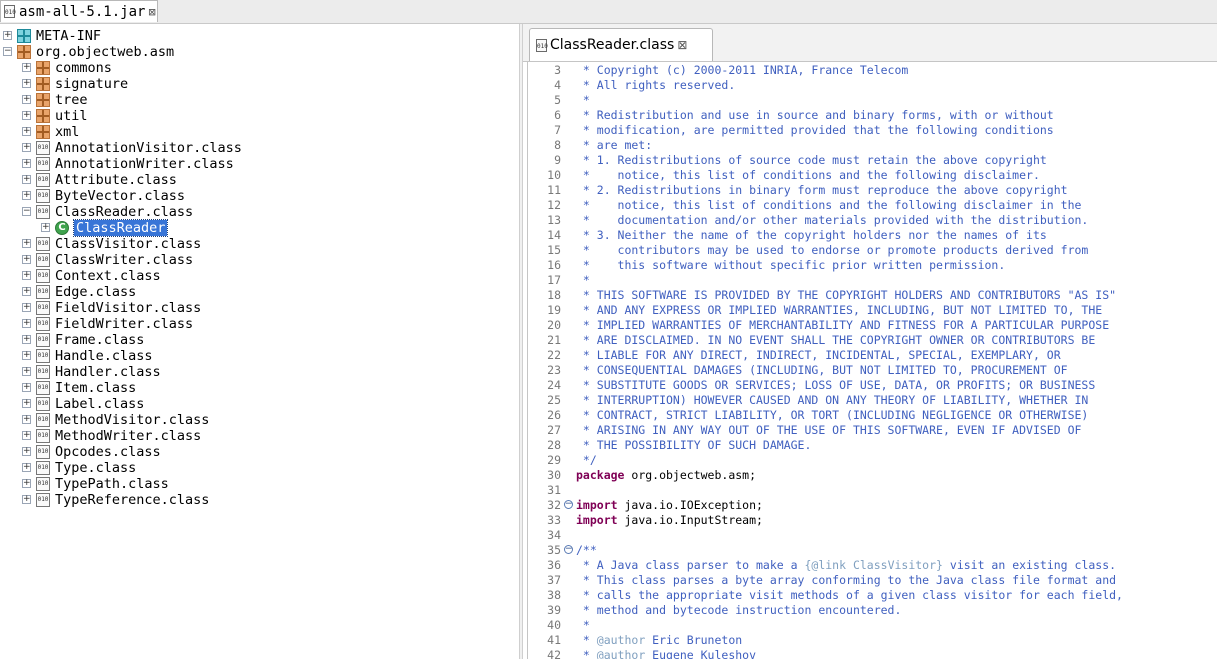  Describe the element at coordinates (259, 500) in the screenshot. I see `tree-item: +010 TypeReference.class` at that location.